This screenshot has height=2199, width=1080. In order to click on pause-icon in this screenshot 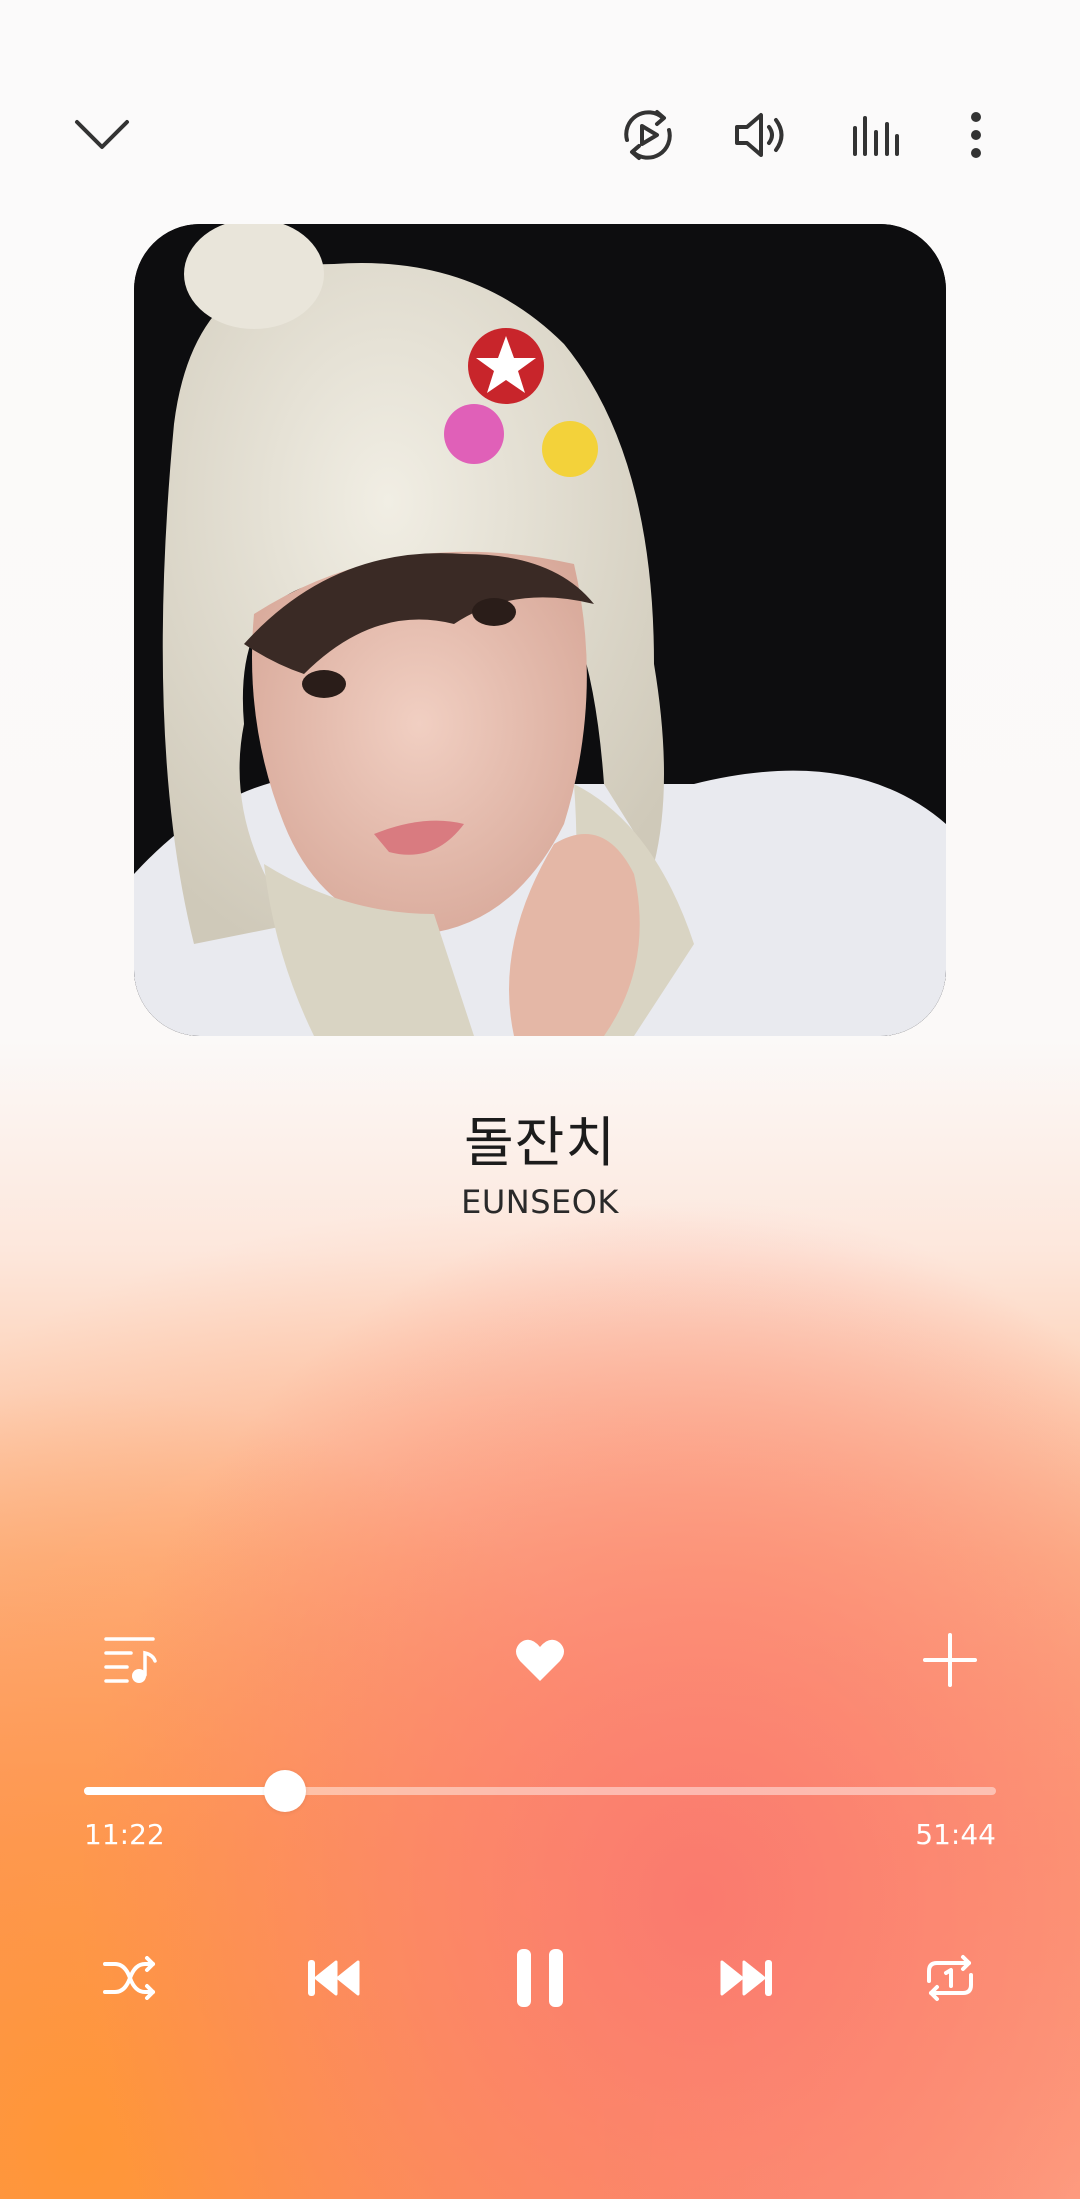, I will do `click(540, 1978)`.